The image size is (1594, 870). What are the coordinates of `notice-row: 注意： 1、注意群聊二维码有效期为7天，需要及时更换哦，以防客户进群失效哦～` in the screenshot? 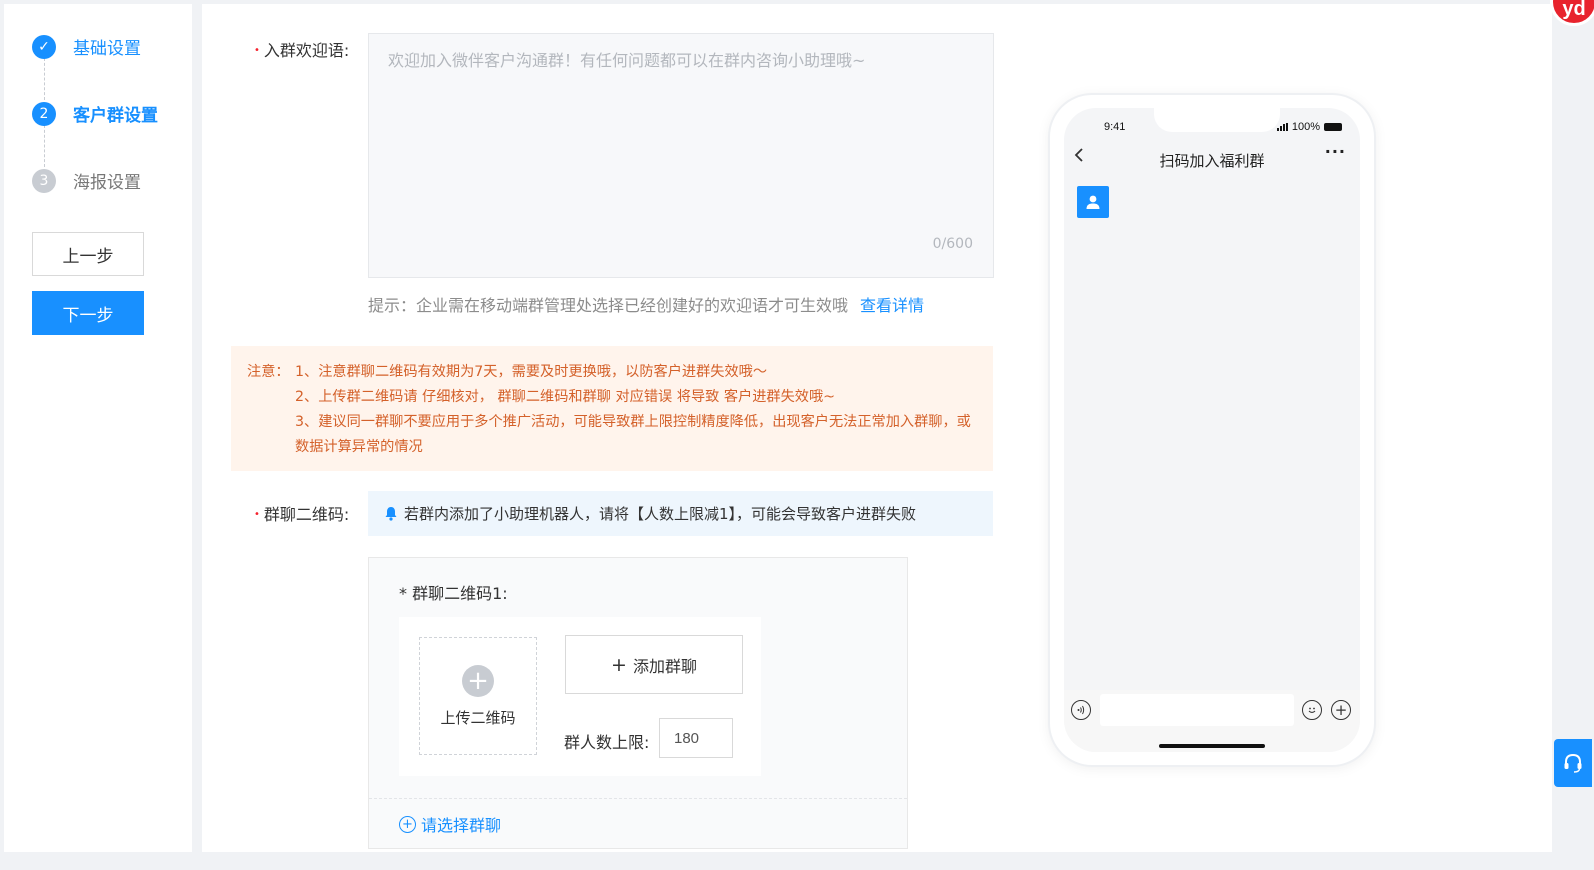 It's located at (612, 372).